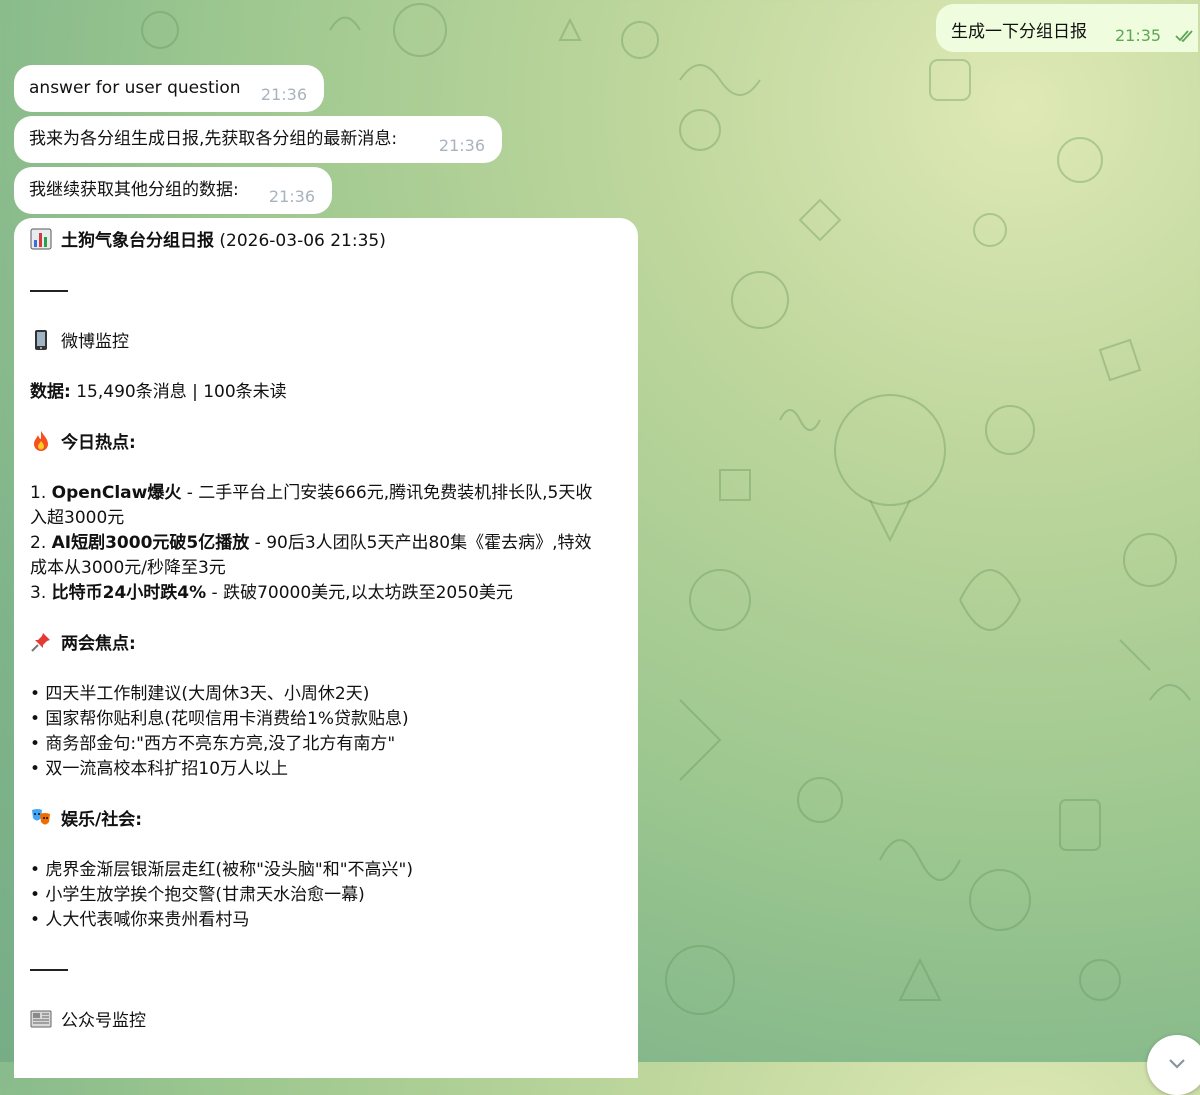 The height and width of the screenshot is (1095, 1200). I want to click on item-detail: - 跌破70000美元,以太坊跌至2050美元, so click(359, 593).